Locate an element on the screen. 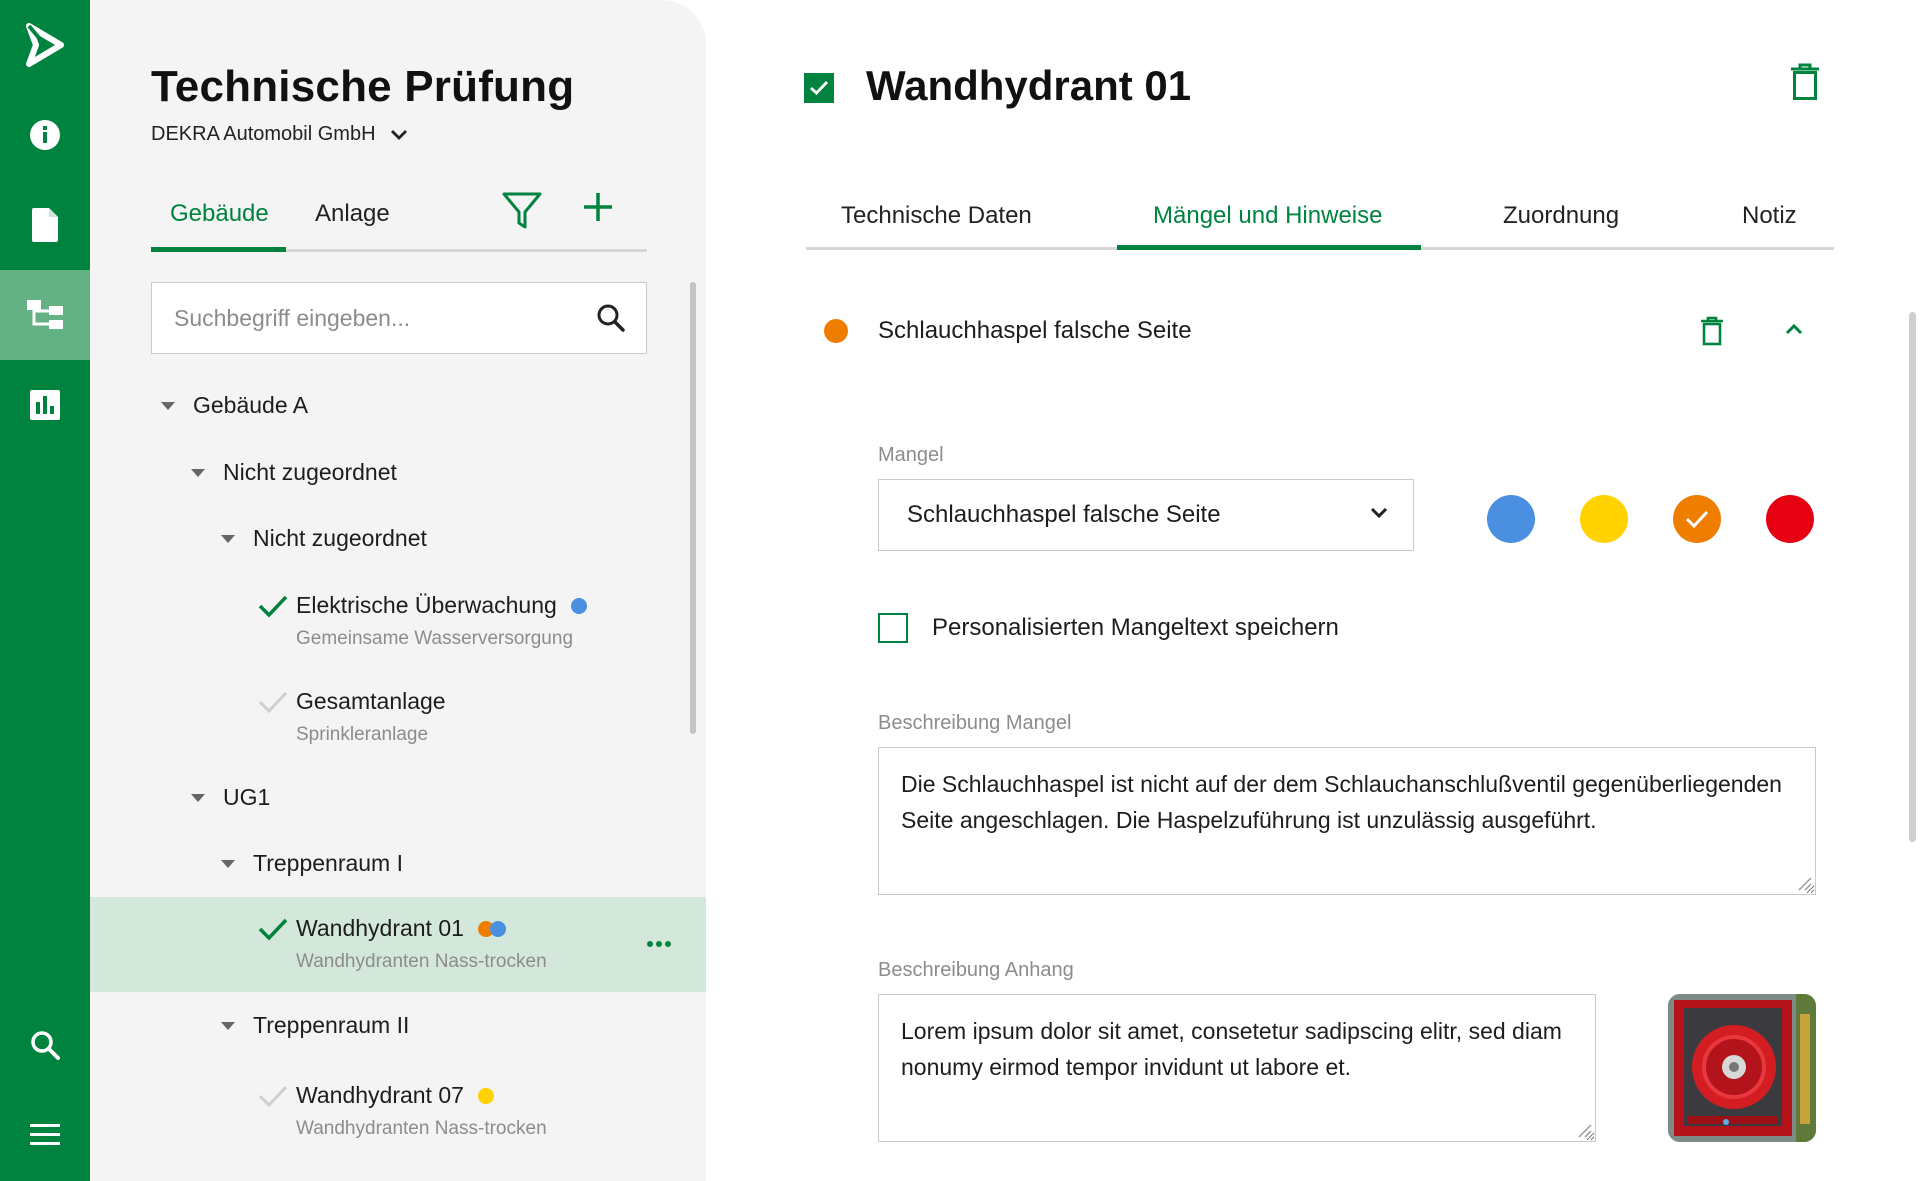  detail-done-checkbox is located at coordinates (819, 88).